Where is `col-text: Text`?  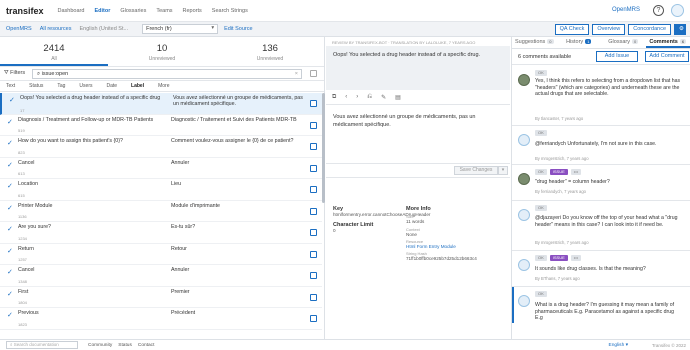
col-text: Text is located at coordinates (10, 86).